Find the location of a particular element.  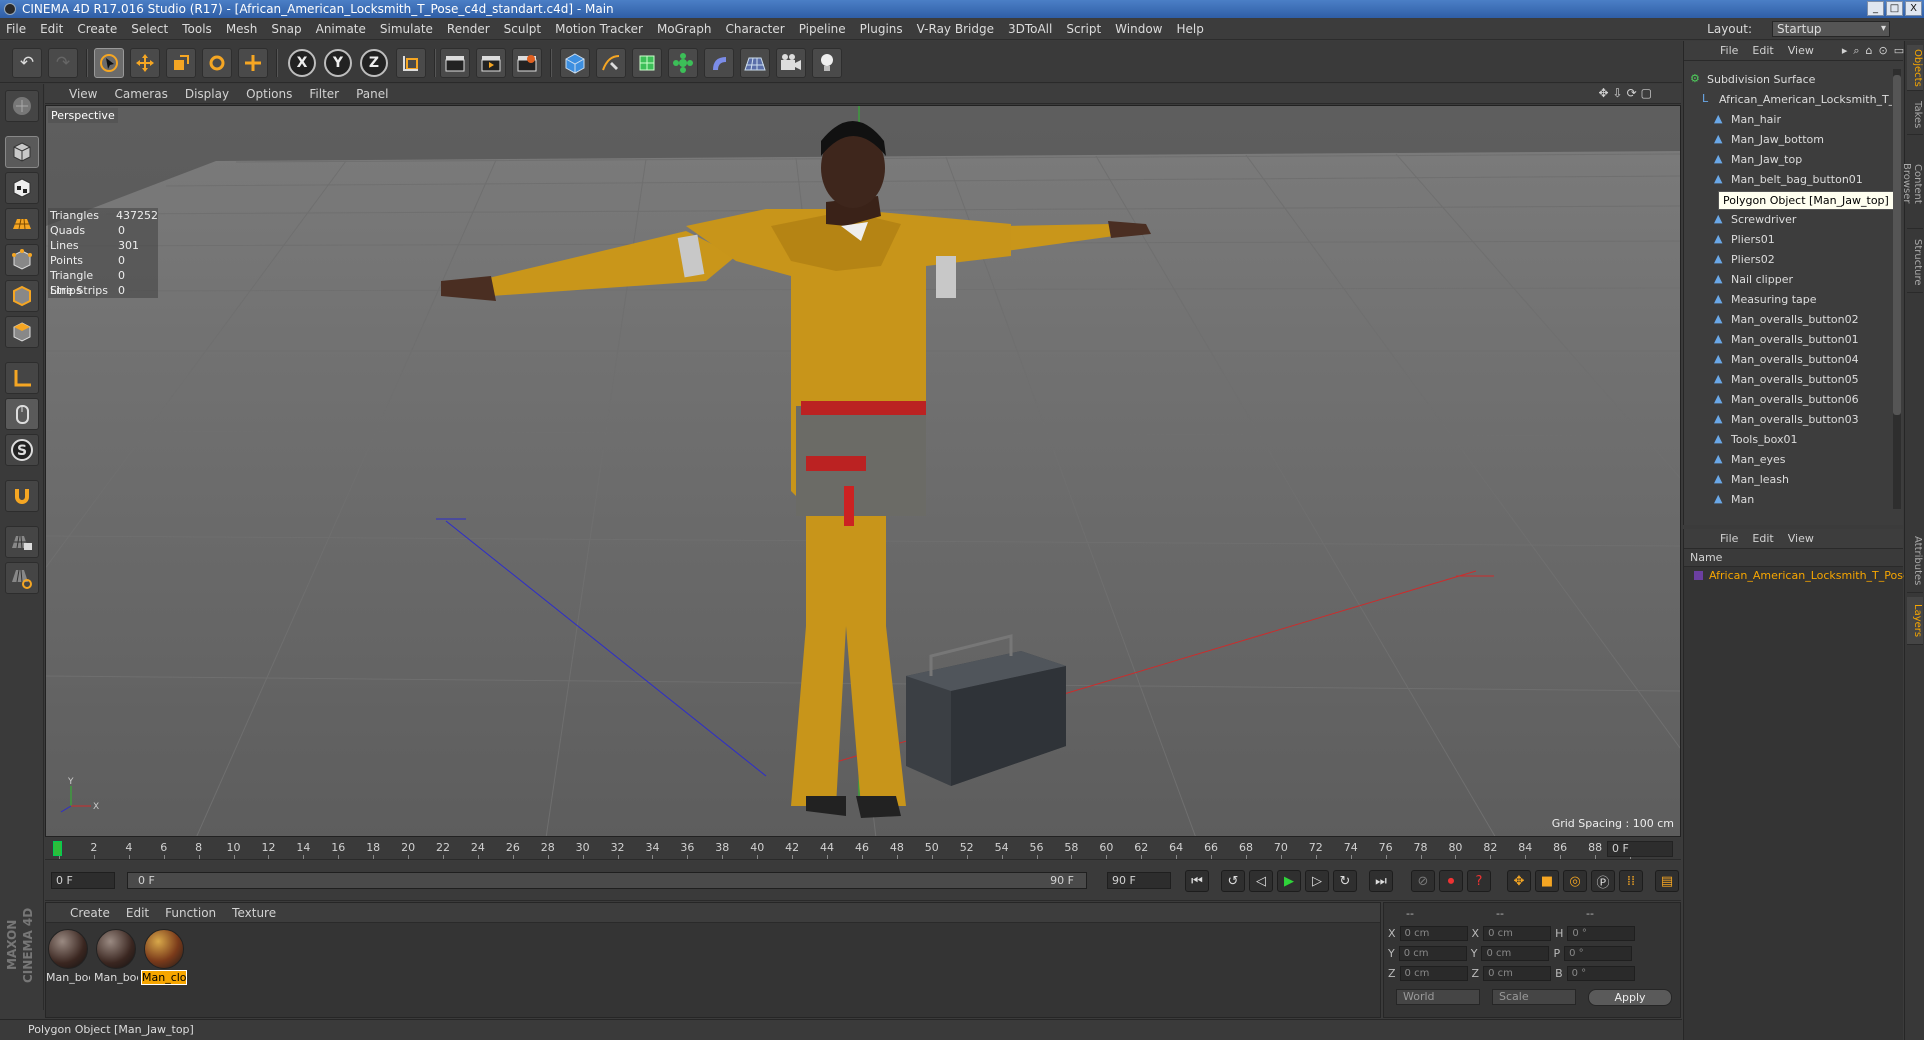

add-deformer-button is located at coordinates (719, 63).